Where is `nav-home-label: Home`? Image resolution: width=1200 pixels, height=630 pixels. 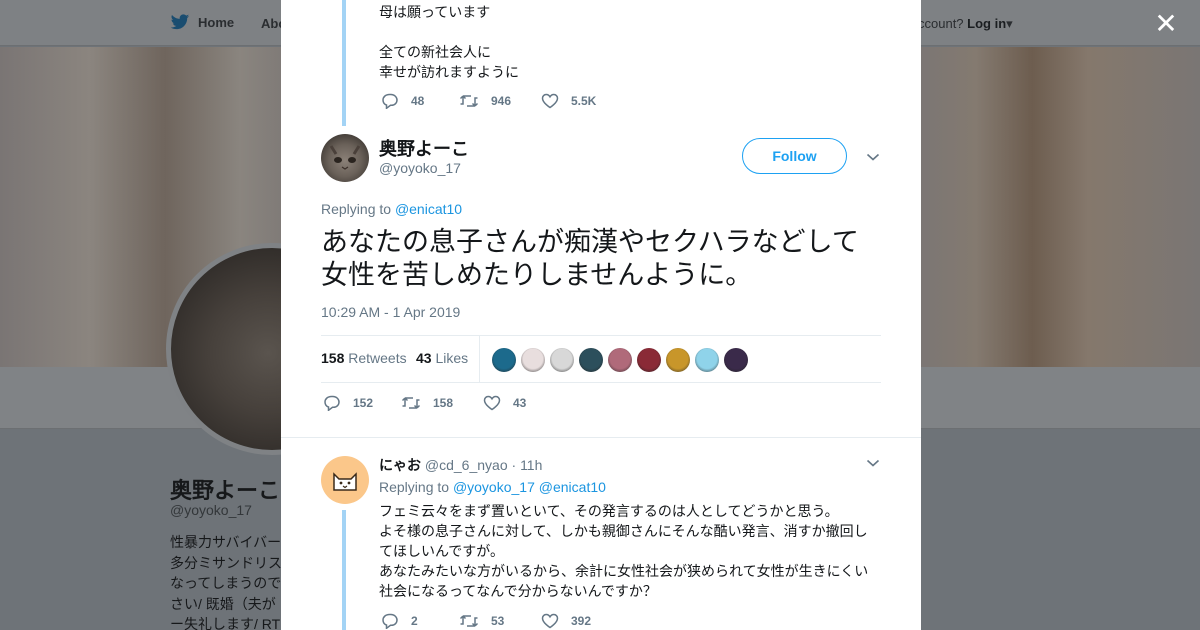
nav-home-label: Home is located at coordinates (216, 22).